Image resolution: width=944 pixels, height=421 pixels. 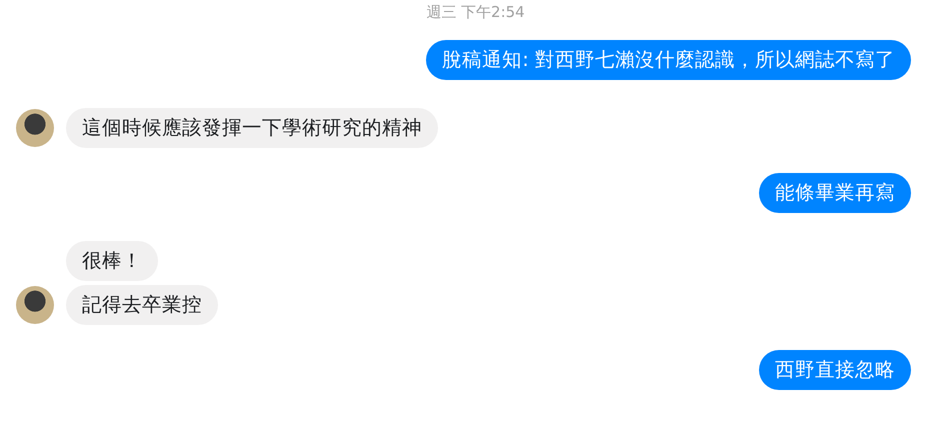 What do you see at coordinates (142, 305) in the screenshot?
I see `received-message: 記得去卒業控` at bounding box center [142, 305].